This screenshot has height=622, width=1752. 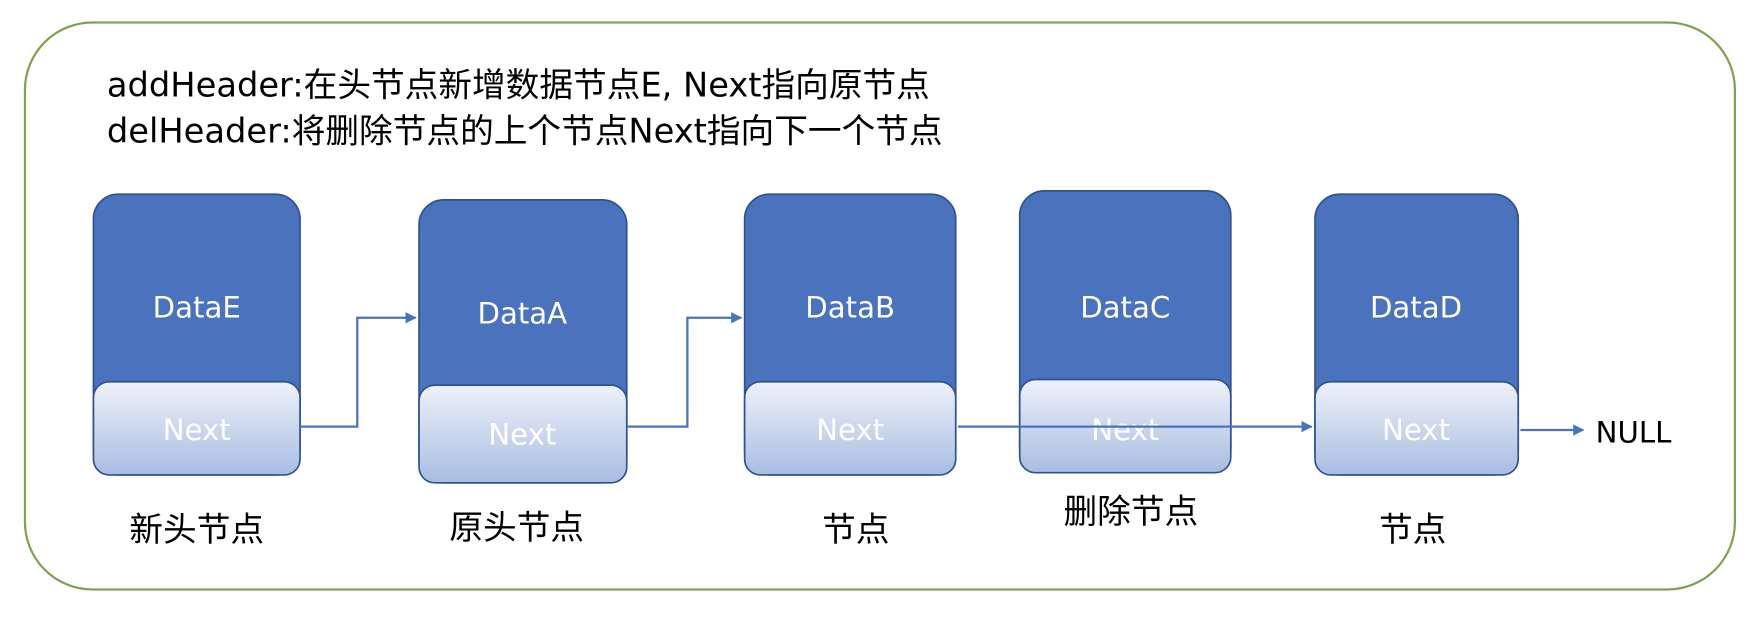 I want to click on node-caption: 原头节点, so click(x=516, y=527).